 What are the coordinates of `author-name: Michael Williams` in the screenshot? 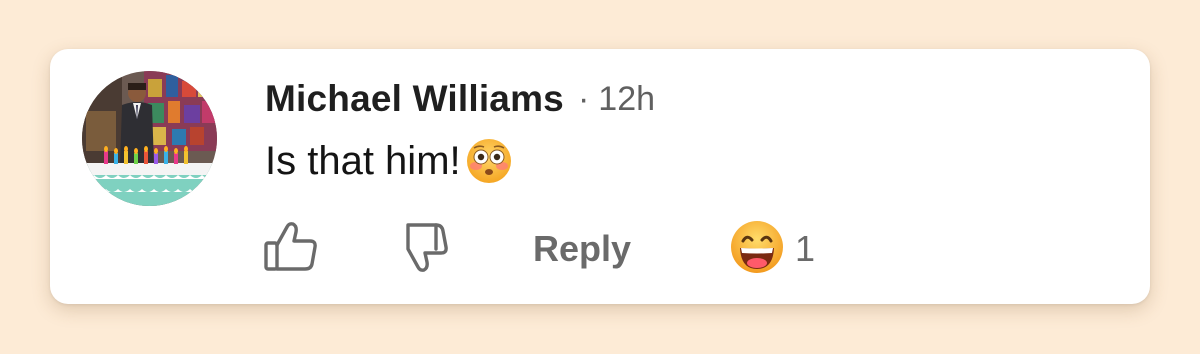 It's located at (414, 99).